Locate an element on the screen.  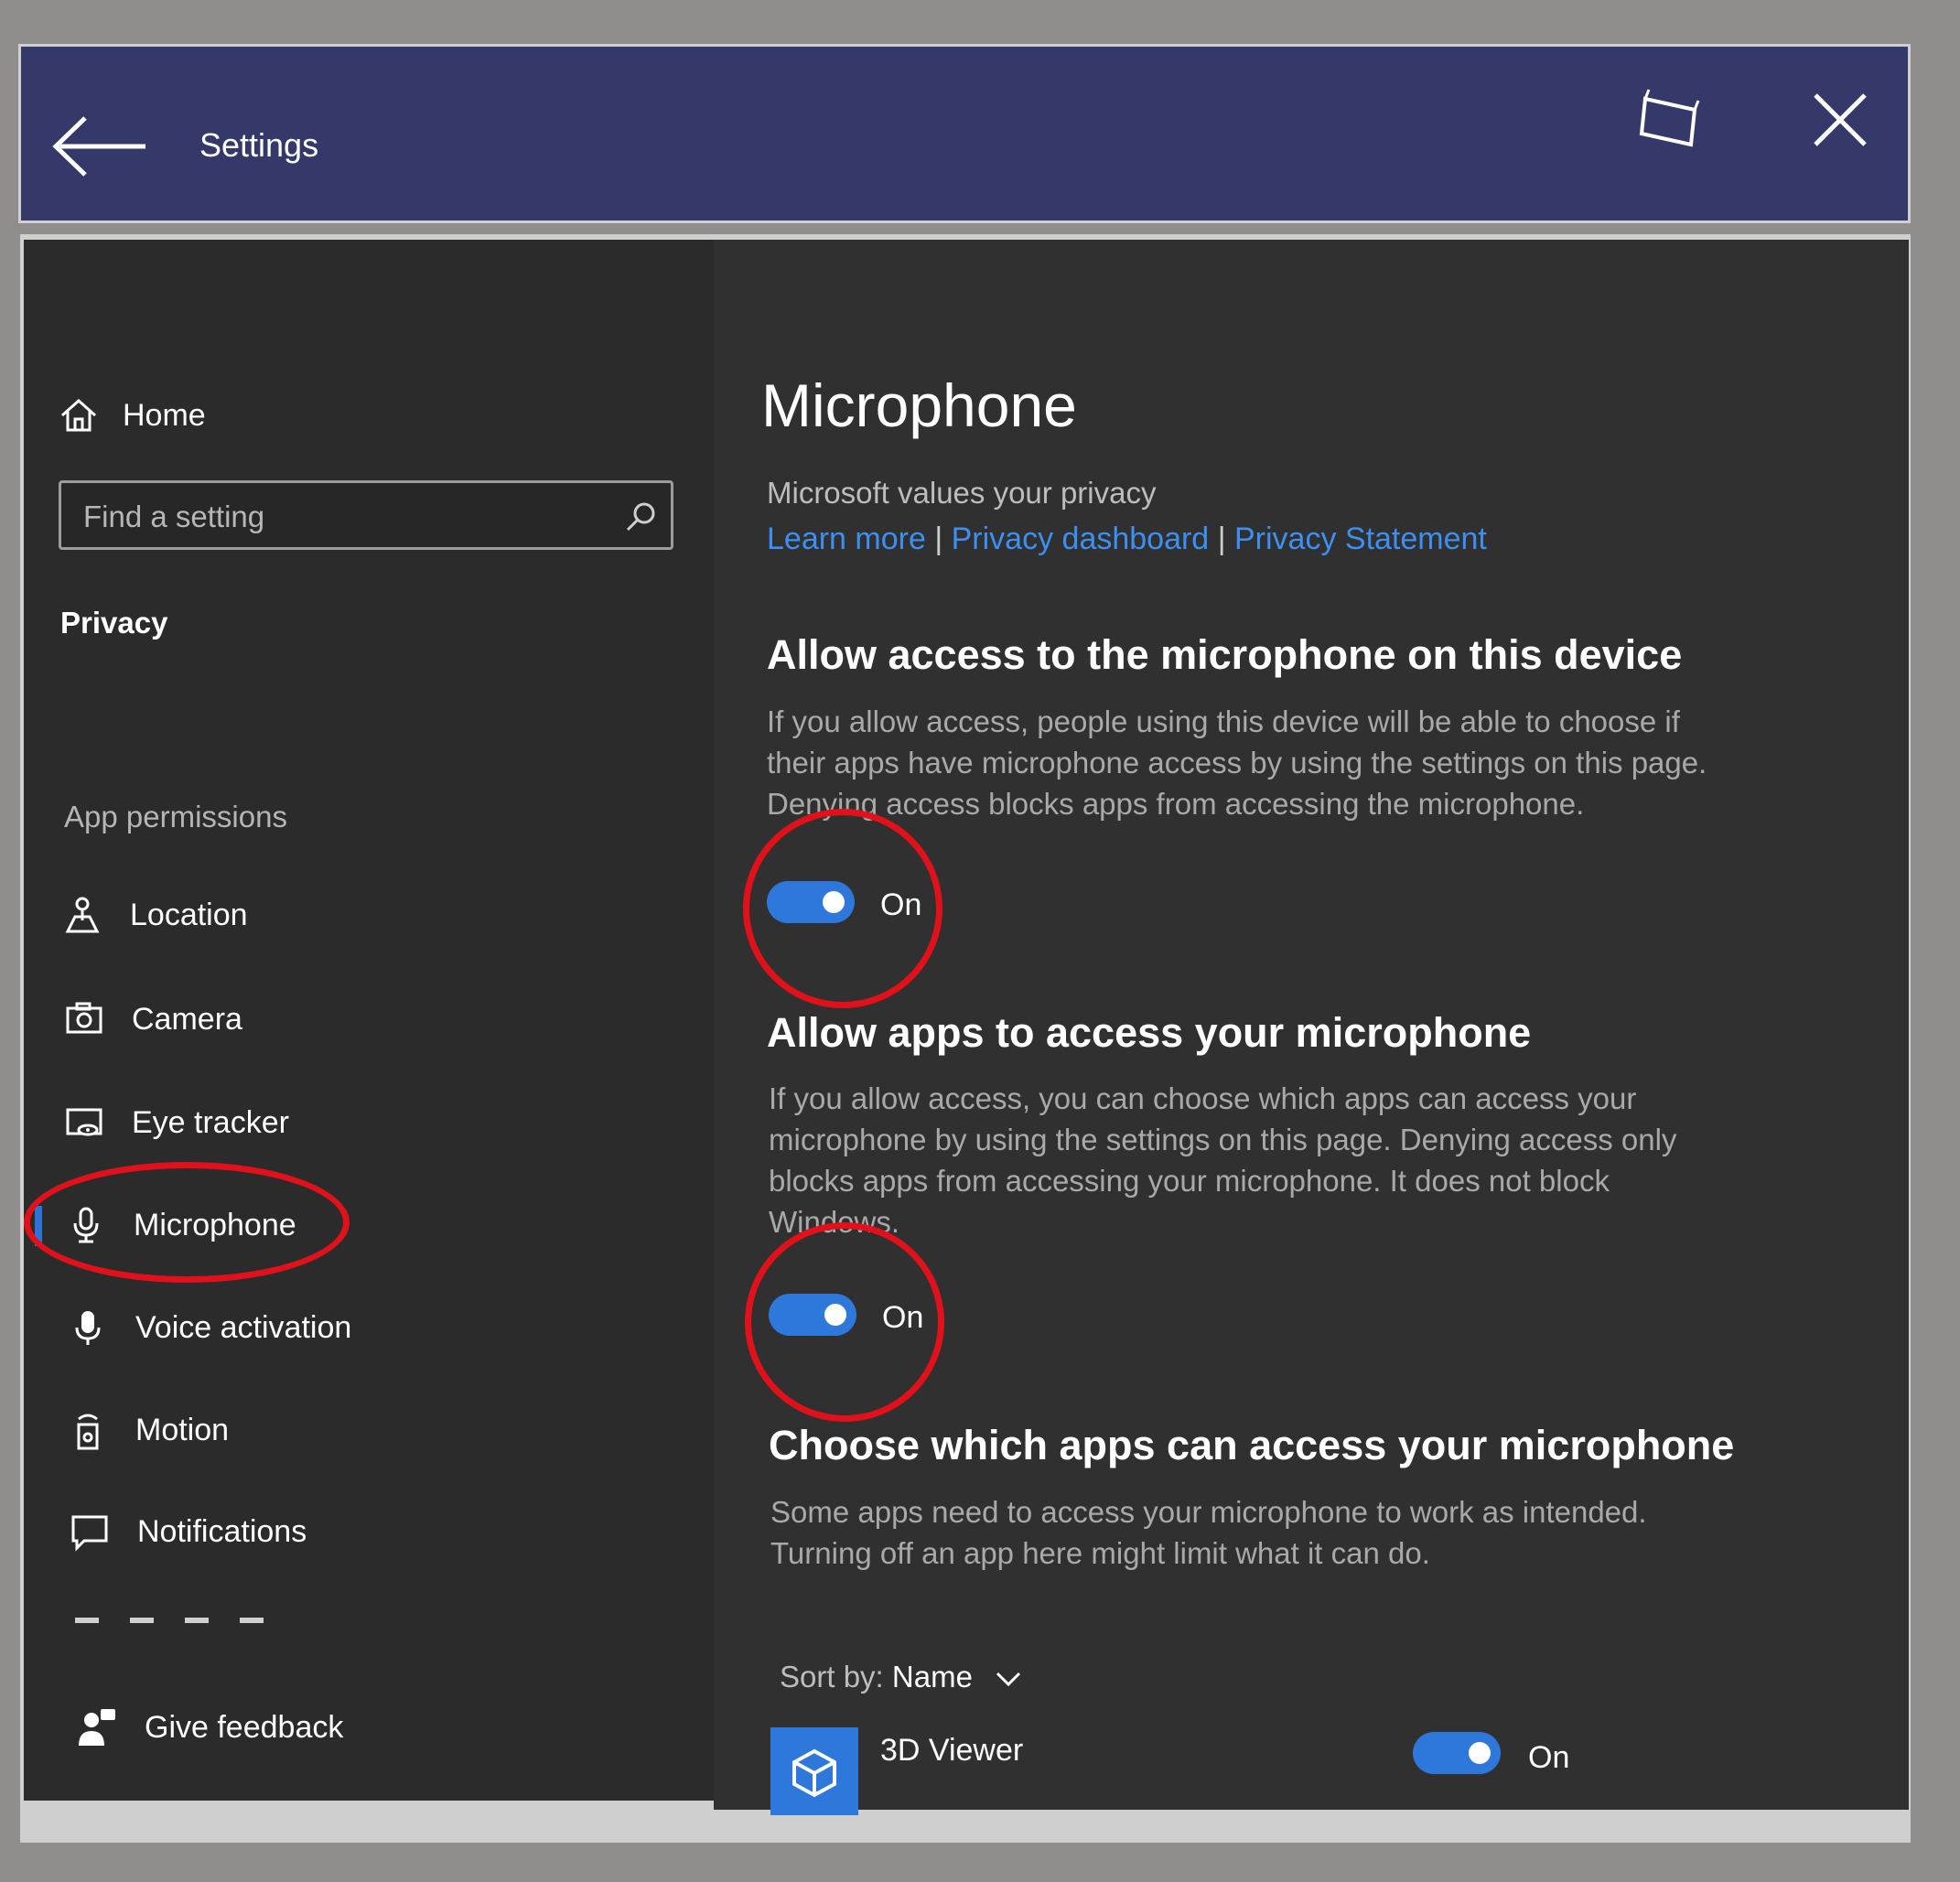
privacy-dashboard-link: Privacy dashboard is located at coordinates (1081, 539).